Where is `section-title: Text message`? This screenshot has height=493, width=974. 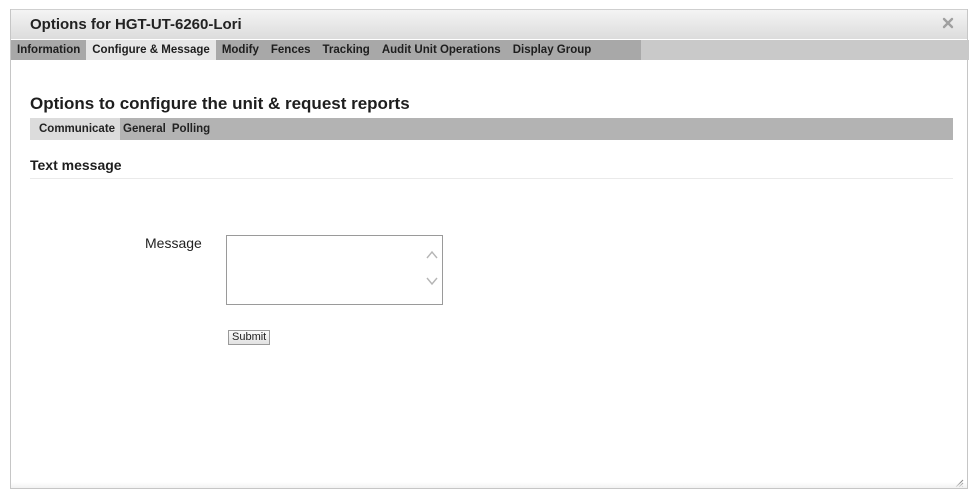 section-title: Text message is located at coordinates (76, 165).